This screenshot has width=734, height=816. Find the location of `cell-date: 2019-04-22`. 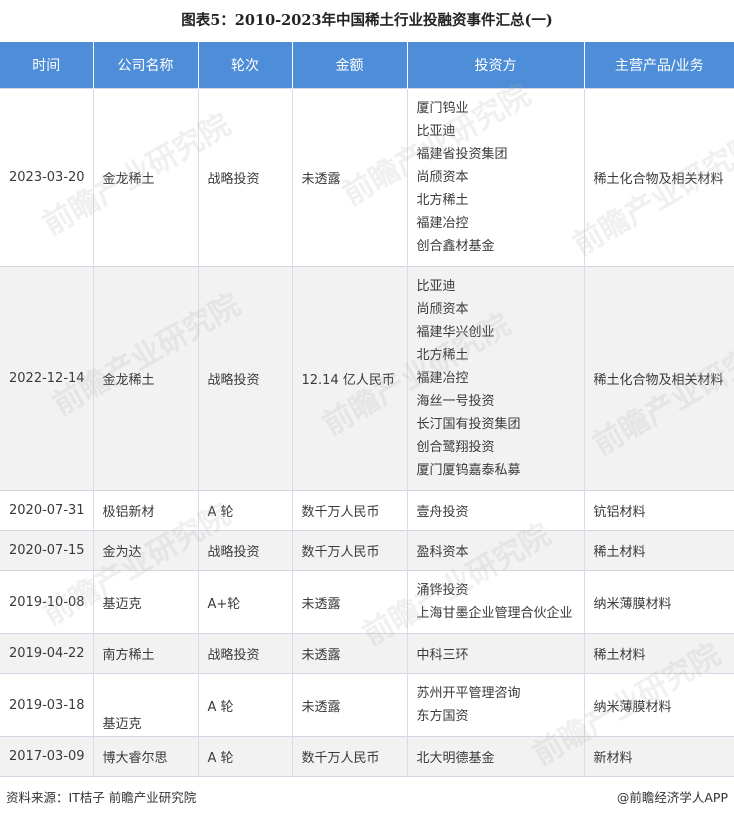

cell-date: 2019-04-22 is located at coordinates (46, 653).